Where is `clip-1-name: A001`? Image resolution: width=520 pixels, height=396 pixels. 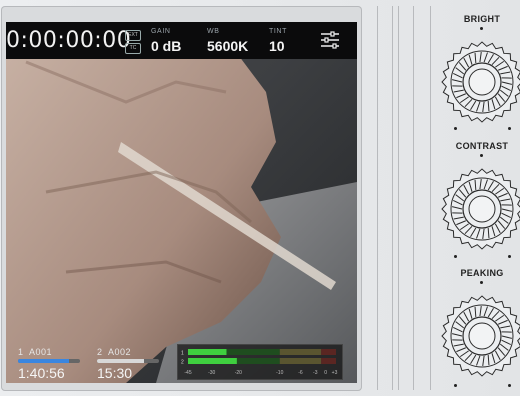
clip-1-name: A001 is located at coordinates (41, 352).